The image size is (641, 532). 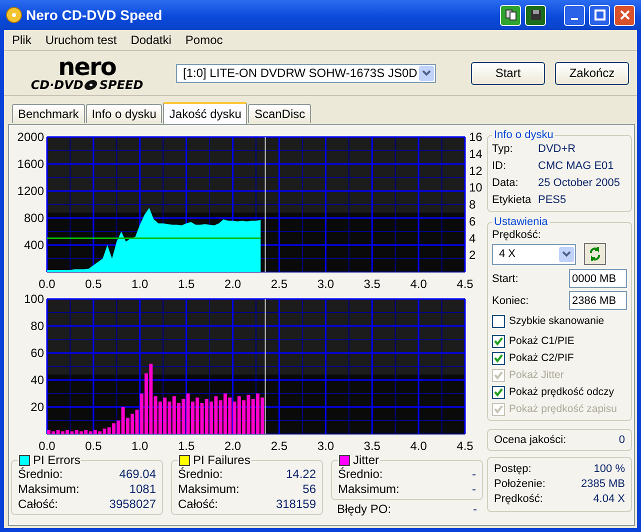 What do you see at coordinates (503, 149) in the screenshot?
I see `info-label: Typ:` at bounding box center [503, 149].